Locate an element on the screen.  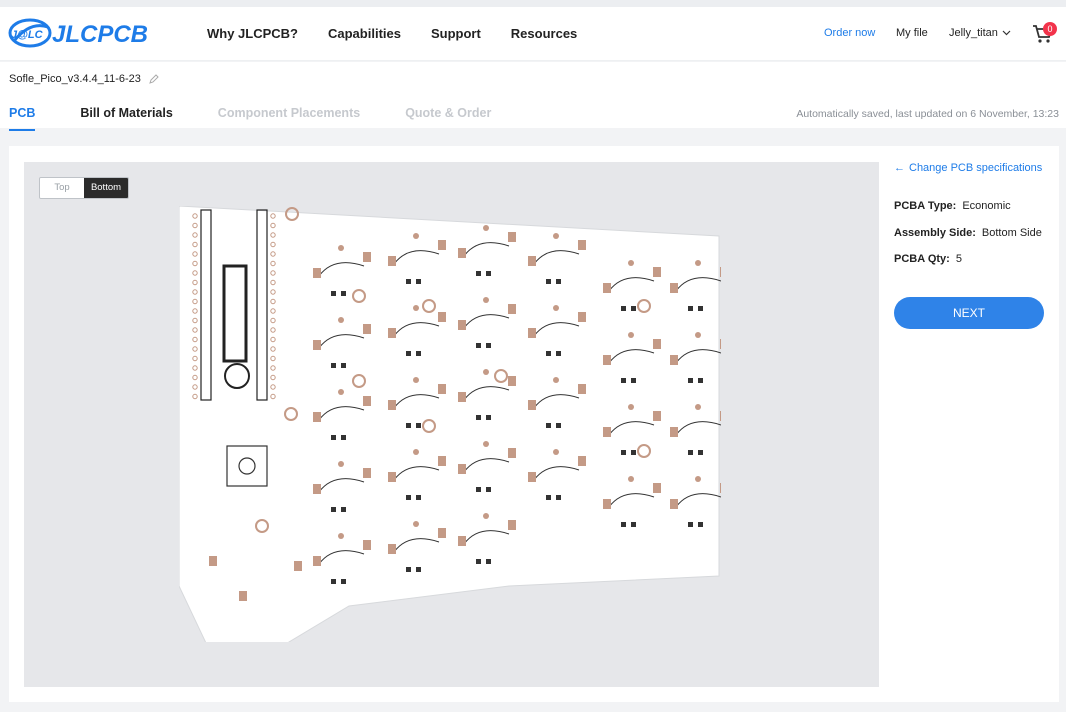
next-button: NEXT is located at coordinates (969, 313).